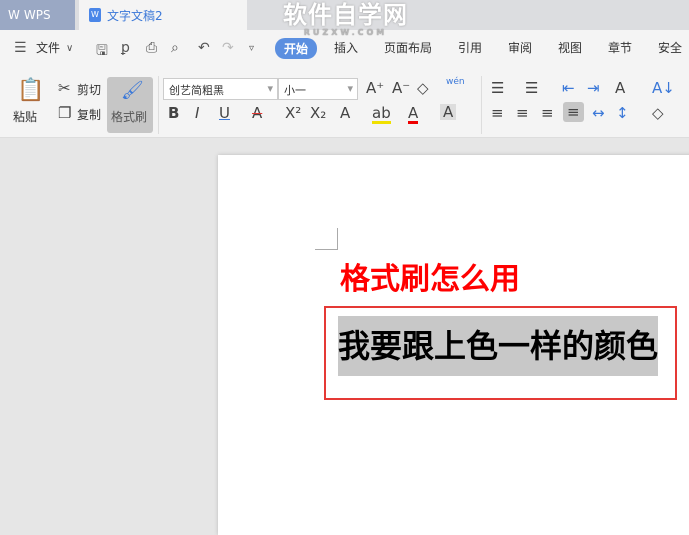  What do you see at coordinates (251, 48) in the screenshot?
I see `more-icon: ▿` at bounding box center [251, 48].